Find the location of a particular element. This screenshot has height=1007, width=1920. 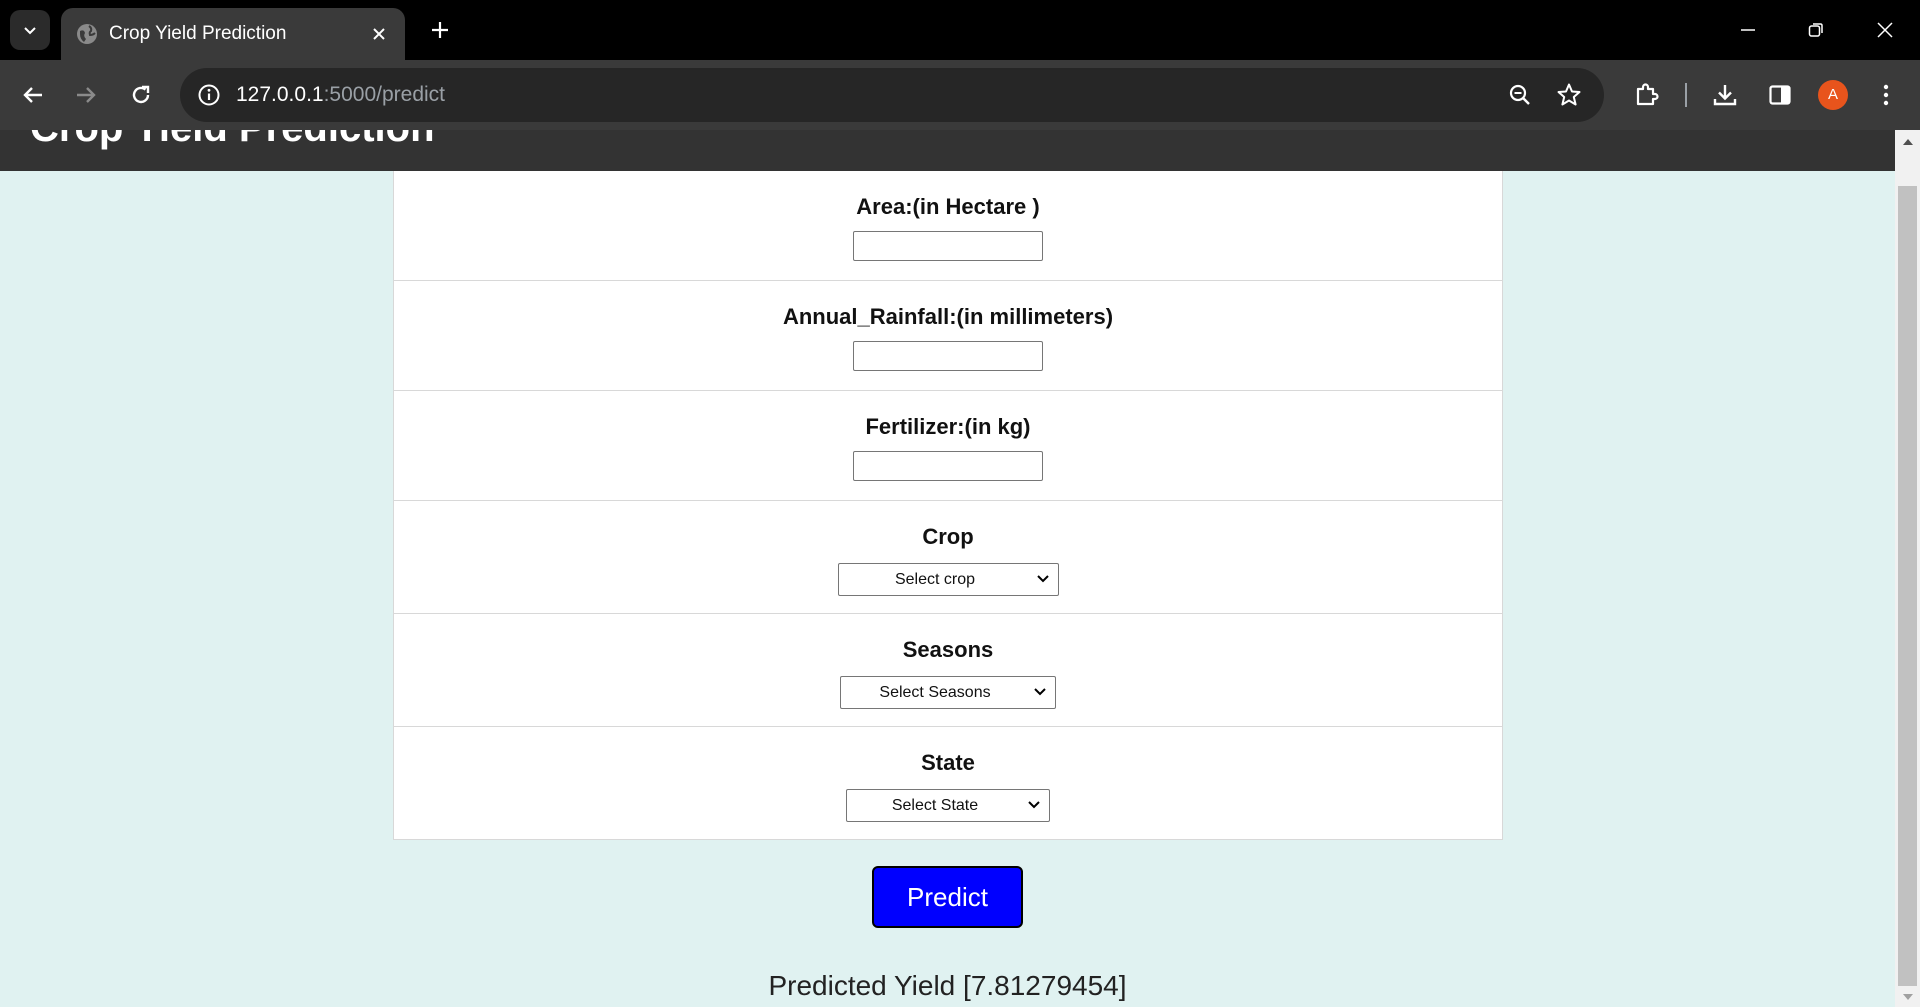

page-title: Crop Yield Prediction is located at coordinates (232, 143).